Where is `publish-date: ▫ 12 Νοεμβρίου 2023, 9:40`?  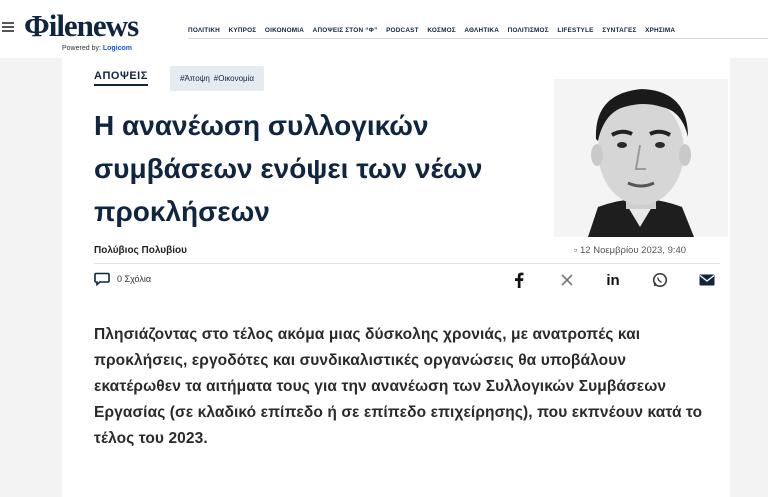
publish-date: ▫ 12 Νοεμβρίου 2023, 9:40 is located at coordinates (630, 250).